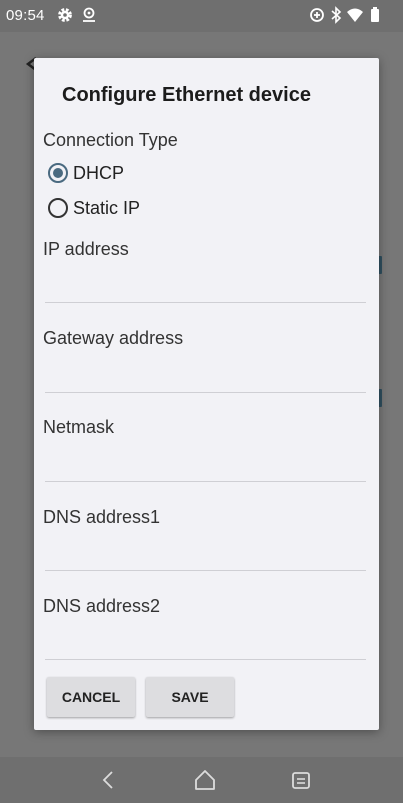 This screenshot has height=803, width=403. What do you see at coordinates (201, 16) in the screenshot?
I see `status-bar: 09:54` at bounding box center [201, 16].